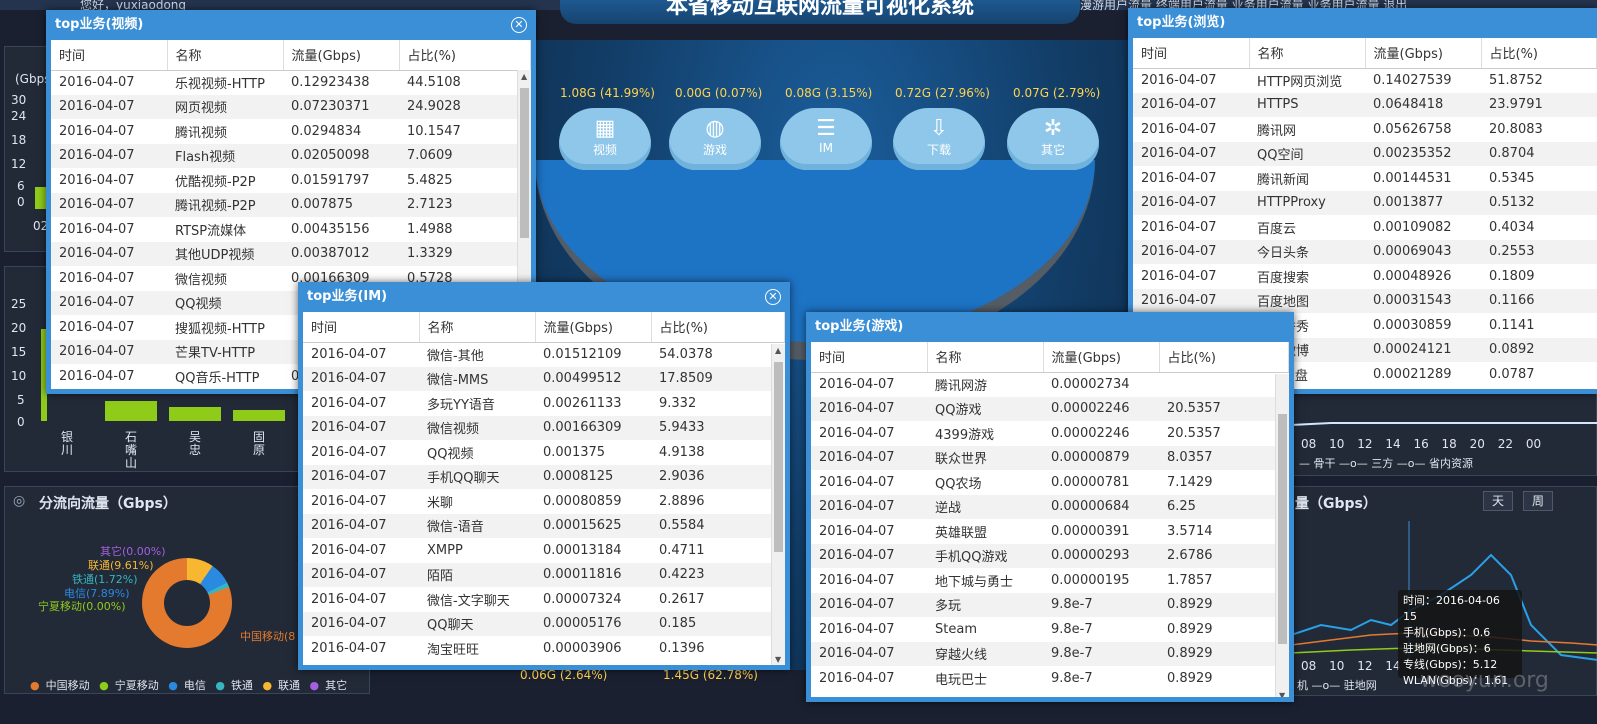 This screenshot has height=724, width=1597. I want to click on cell-flow: 0.00069043, so click(1423, 251).